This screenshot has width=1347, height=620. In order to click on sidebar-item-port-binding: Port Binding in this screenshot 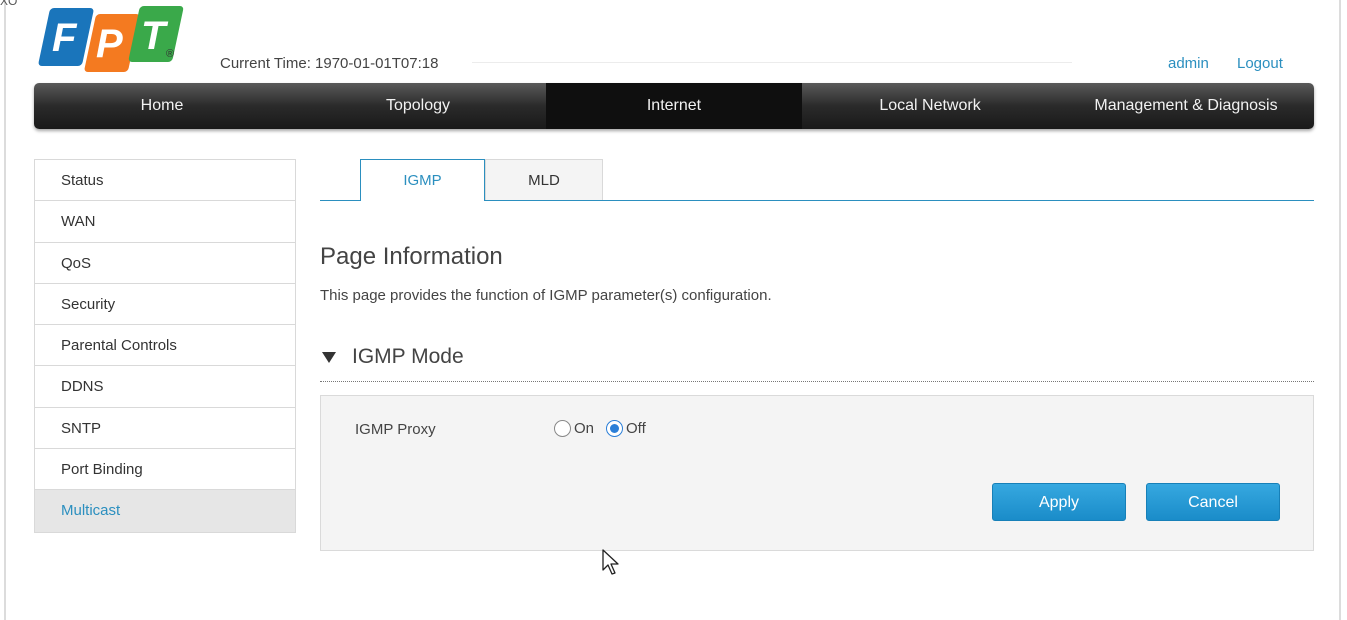, I will do `click(165, 470)`.